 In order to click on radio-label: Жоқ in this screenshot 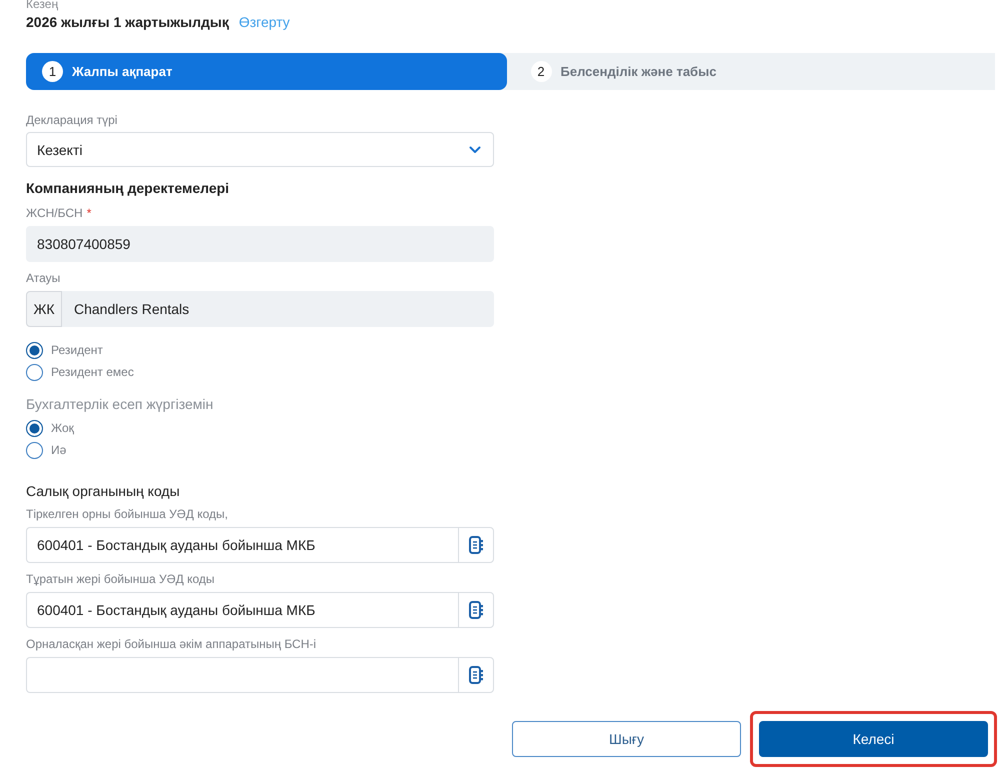, I will do `click(62, 428)`.